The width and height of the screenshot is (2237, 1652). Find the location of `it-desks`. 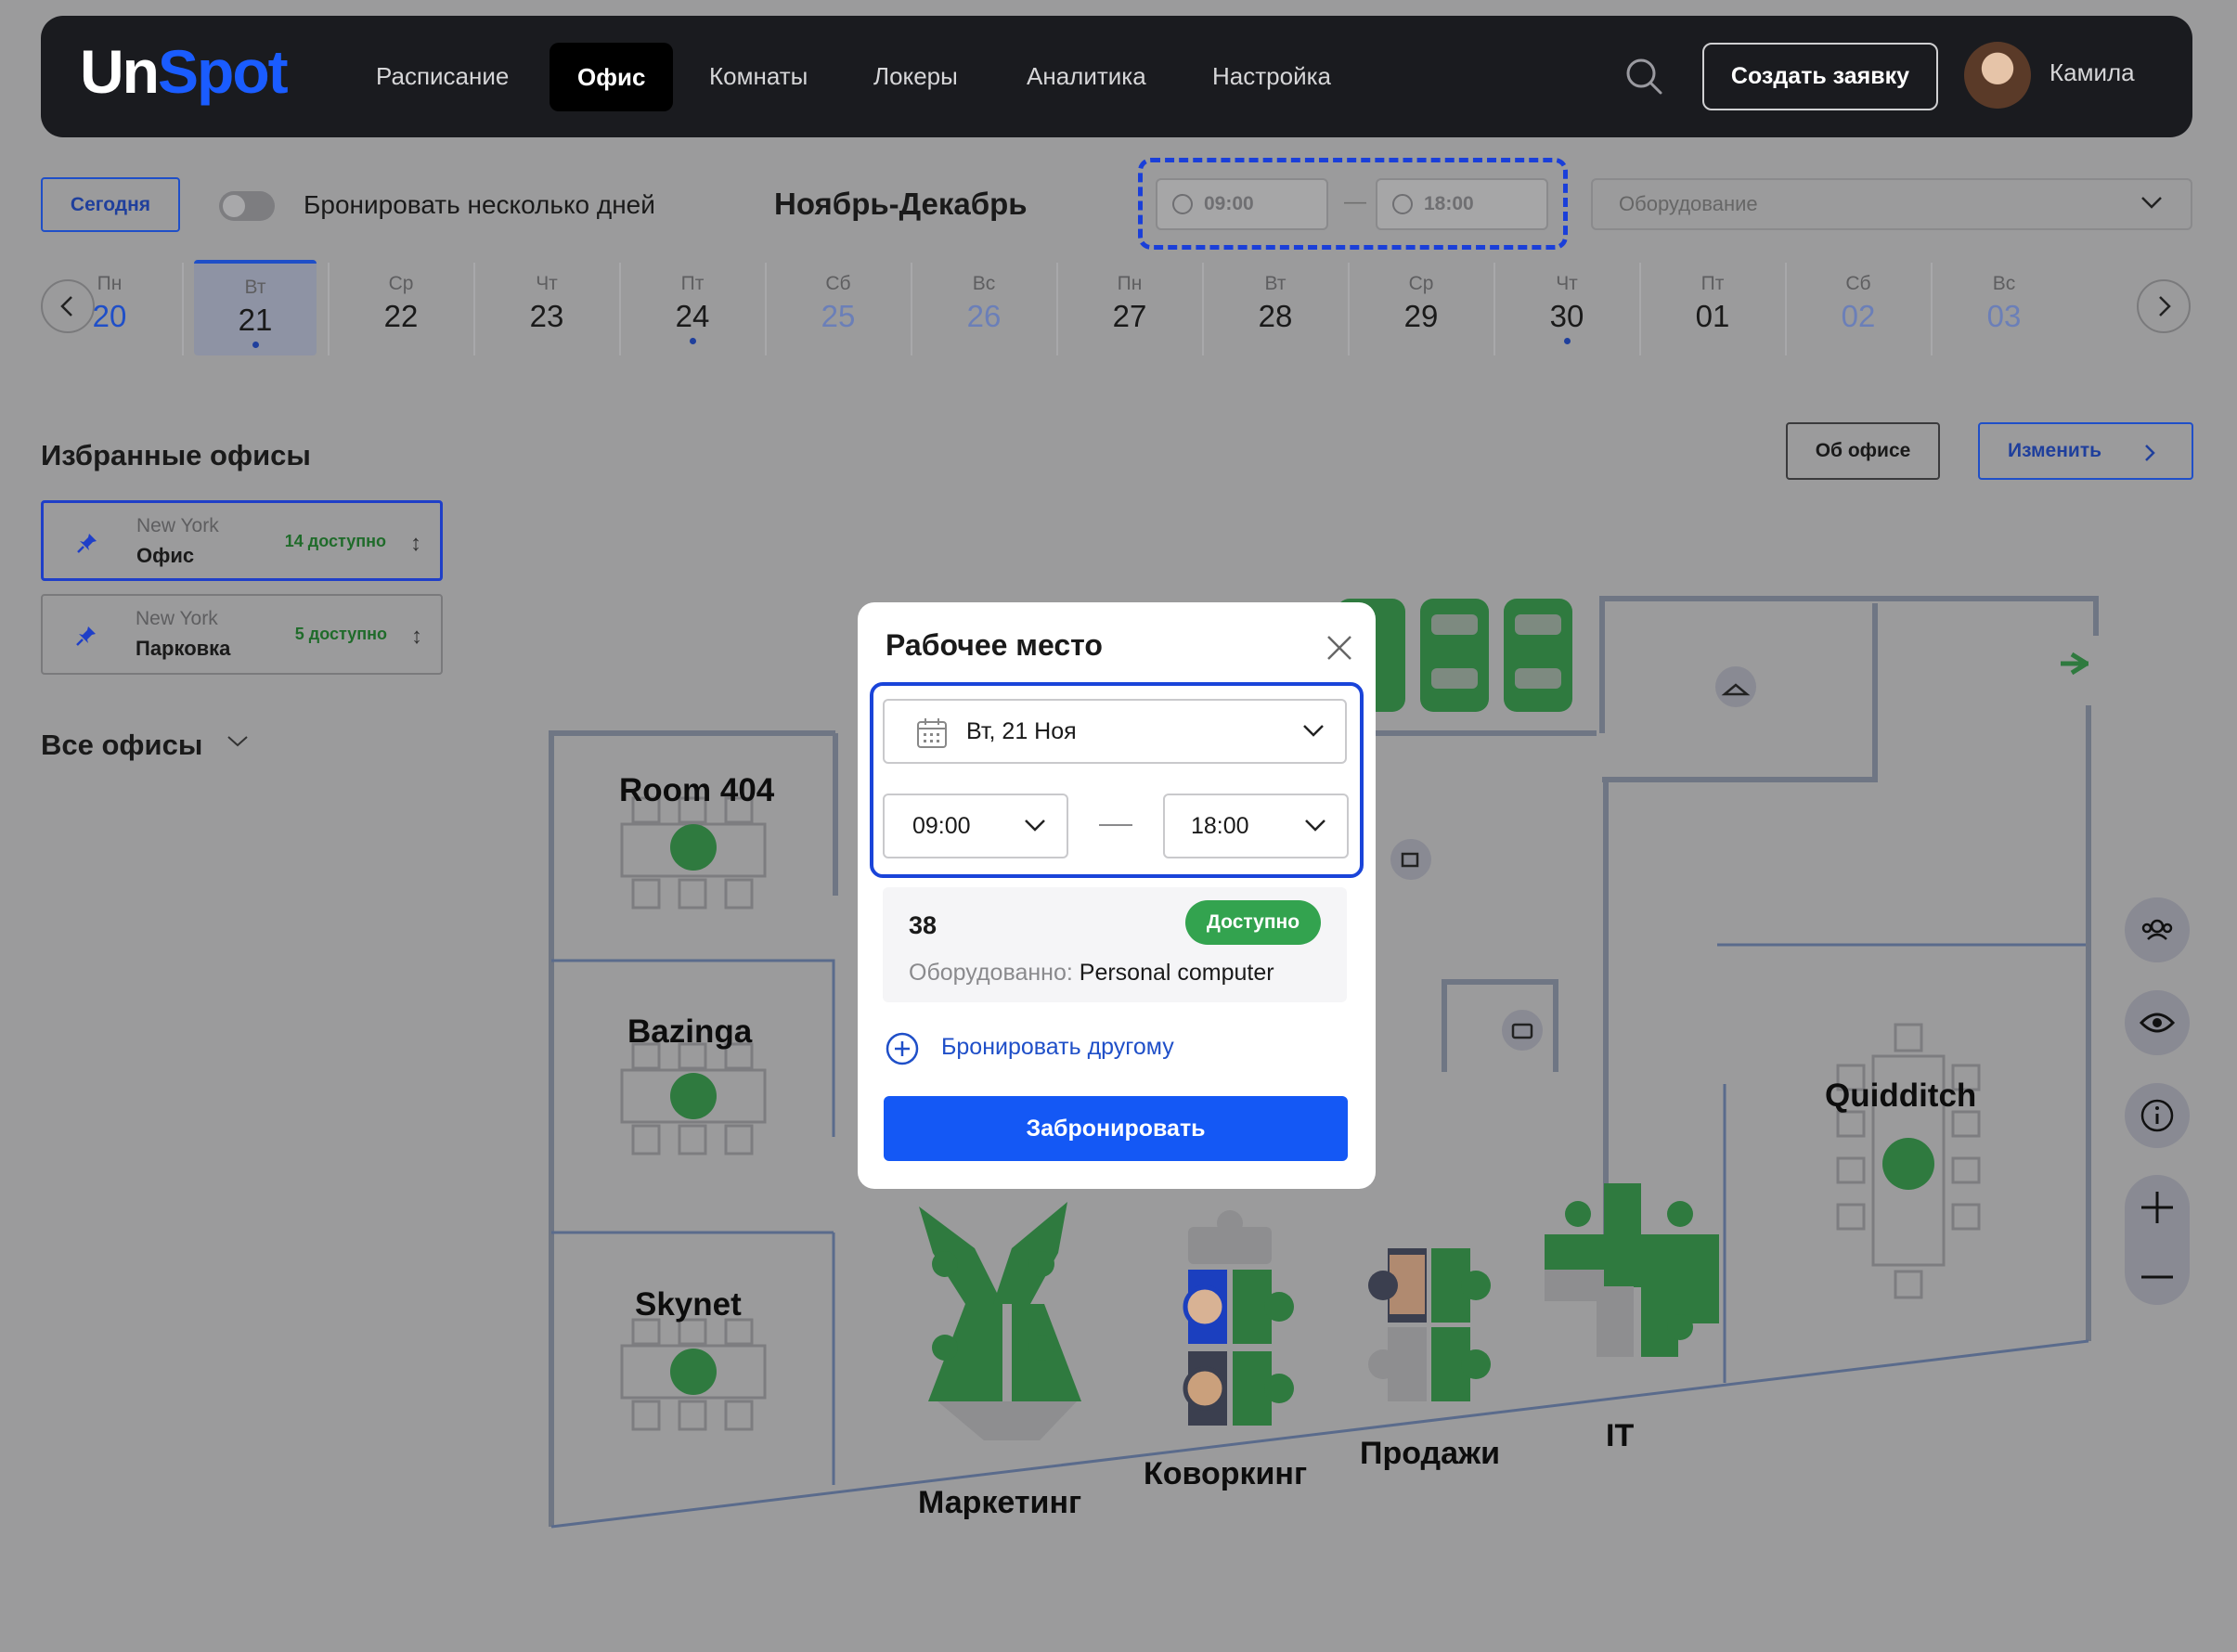

it-desks is located at coordinates (1632, 1270).